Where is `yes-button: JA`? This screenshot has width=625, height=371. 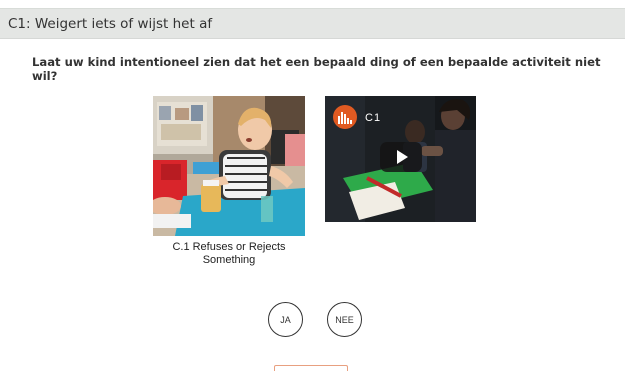 yes-button: JA is located at coordinates (285, 319).